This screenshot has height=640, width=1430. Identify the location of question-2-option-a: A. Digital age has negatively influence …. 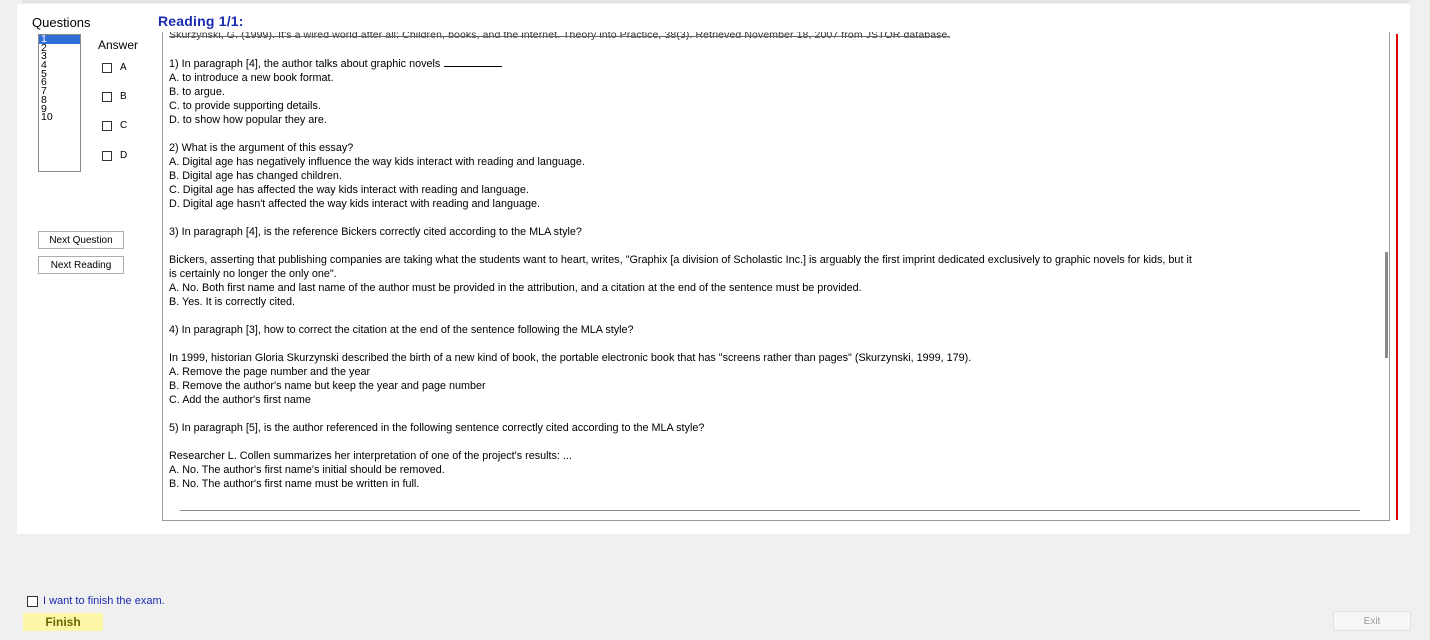
(377, 162).